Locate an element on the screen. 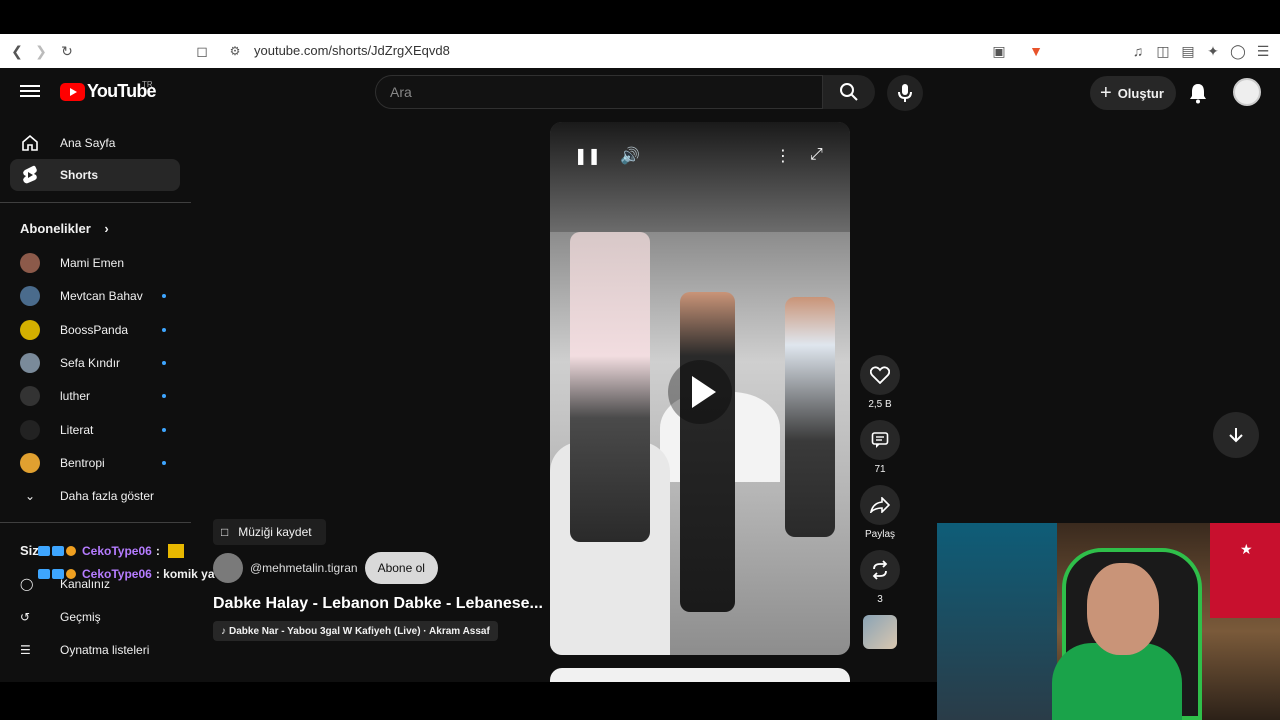  voice-search-button is located at coordinates (905, 93).